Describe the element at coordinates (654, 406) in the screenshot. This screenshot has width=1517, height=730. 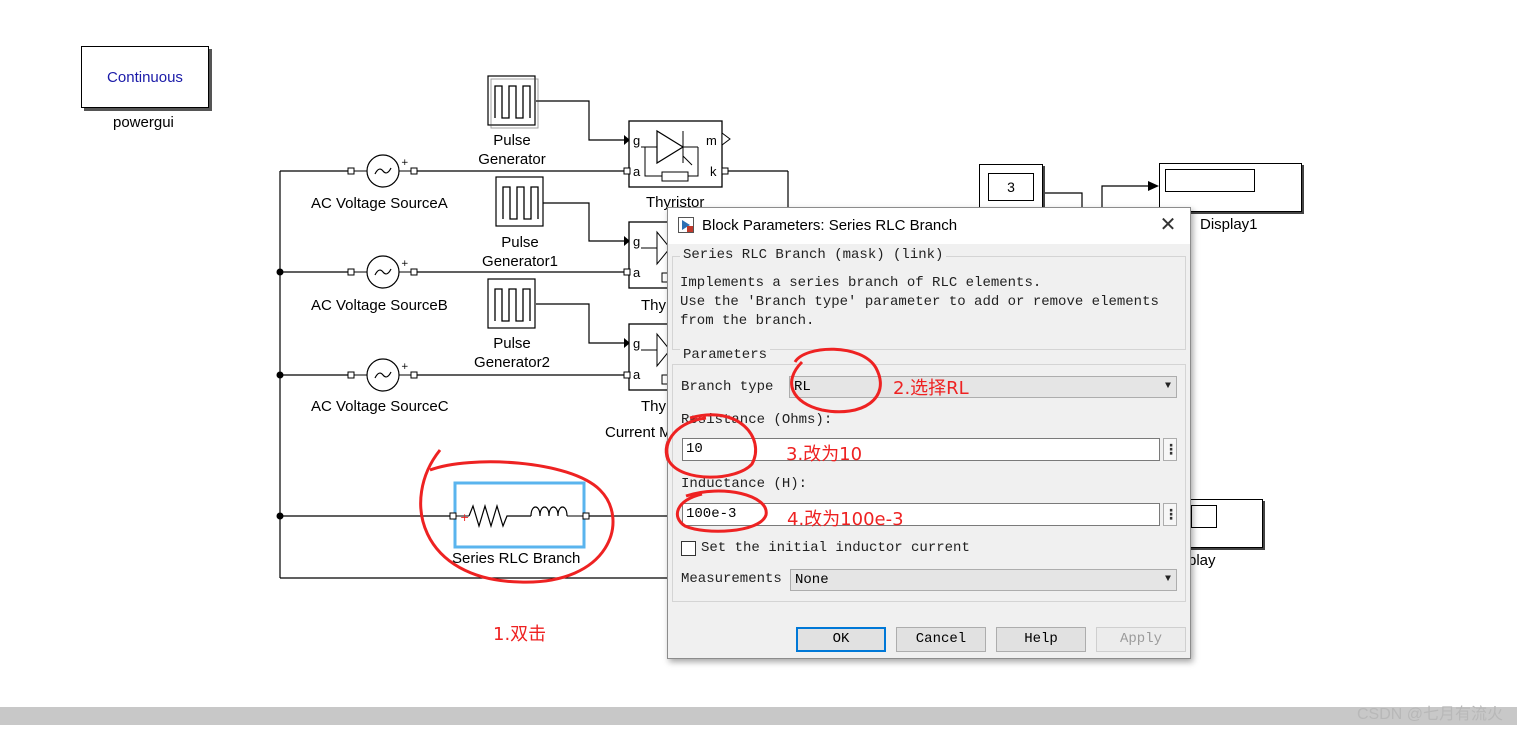
I see `thyristor2-label: Thy` at that location.